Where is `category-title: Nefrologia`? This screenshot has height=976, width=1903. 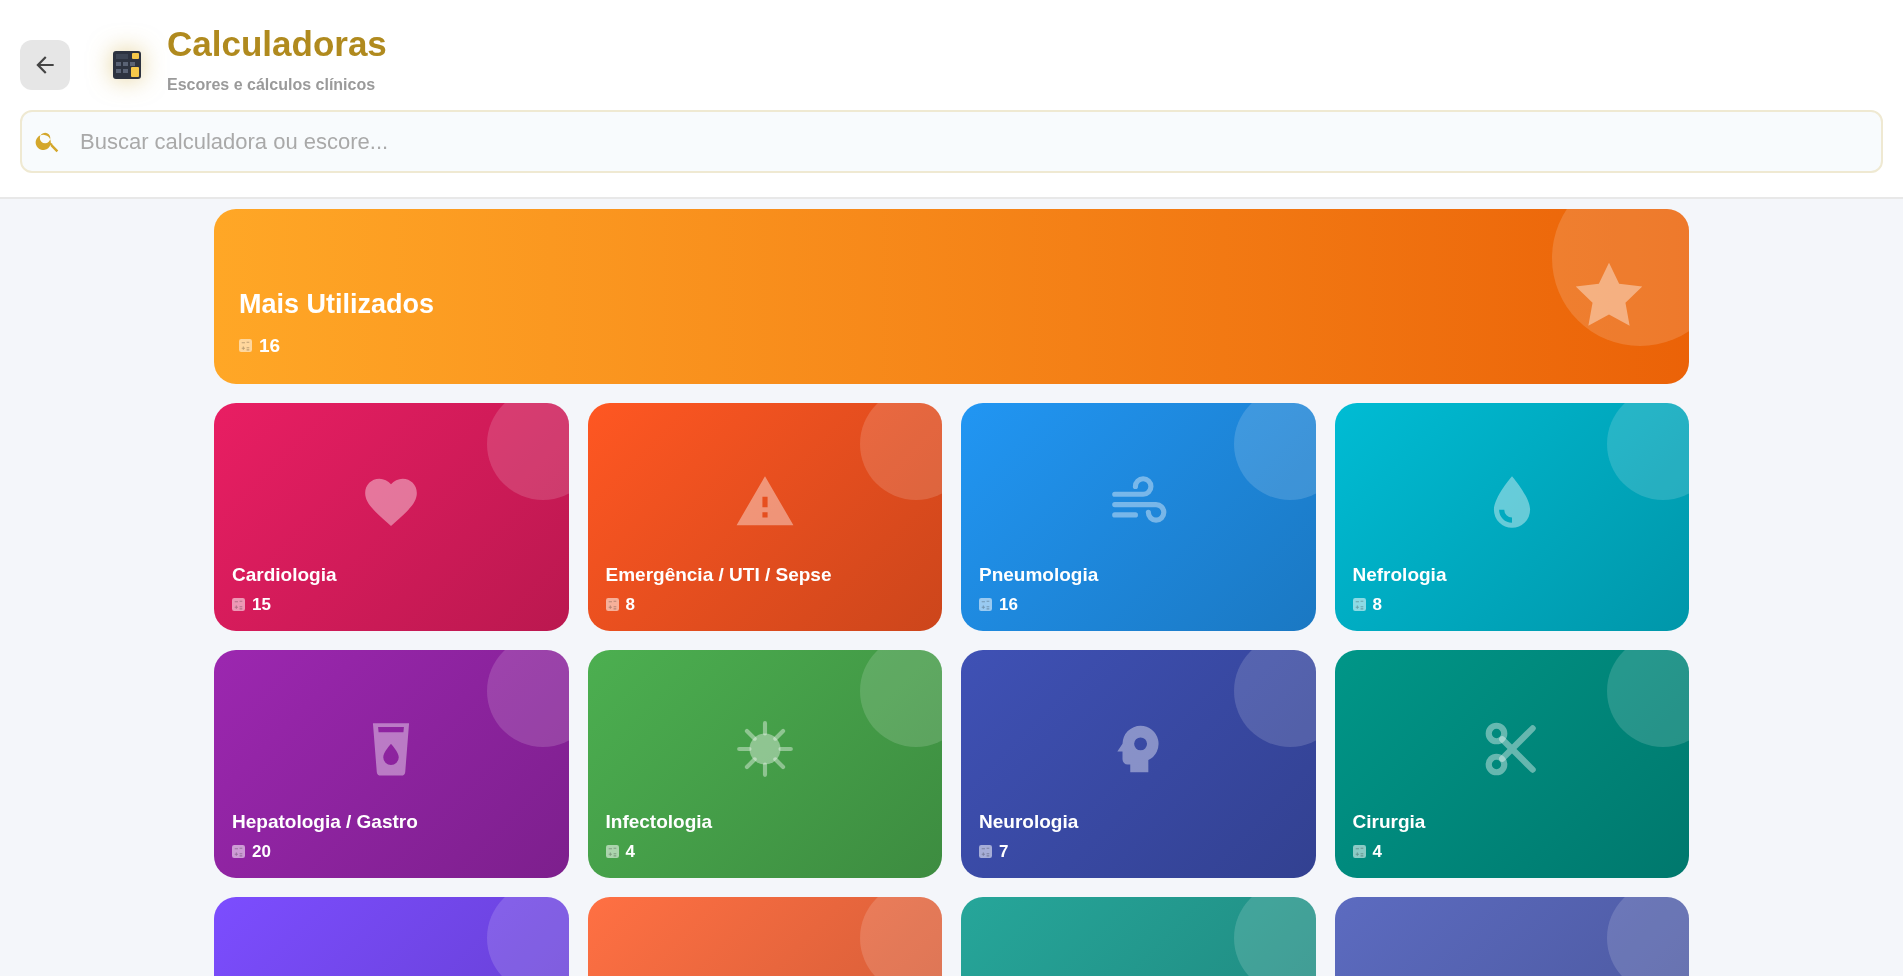
category-title: Nefrologia is located at coordinates (1399, 574).